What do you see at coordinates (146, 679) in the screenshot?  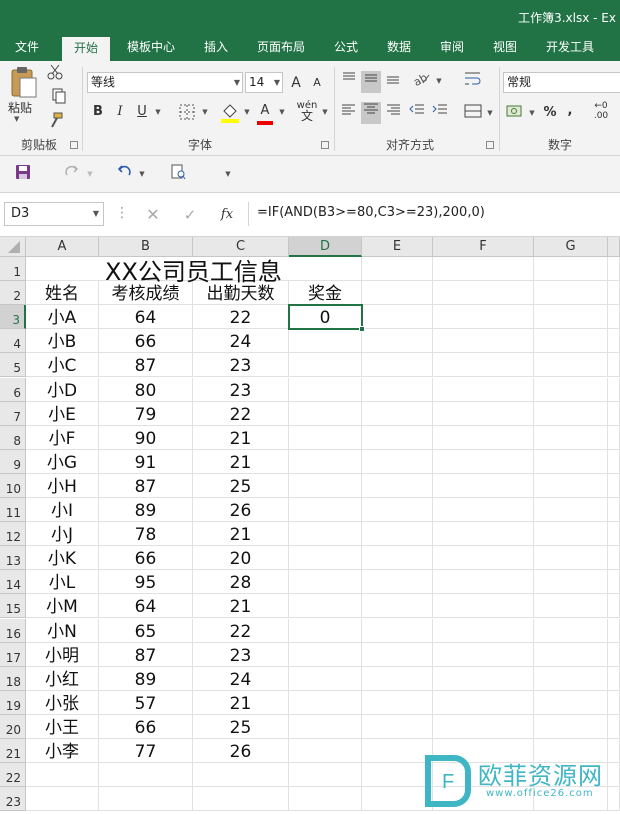 I see `data-cell: 89` at bounding box center [146, 679].